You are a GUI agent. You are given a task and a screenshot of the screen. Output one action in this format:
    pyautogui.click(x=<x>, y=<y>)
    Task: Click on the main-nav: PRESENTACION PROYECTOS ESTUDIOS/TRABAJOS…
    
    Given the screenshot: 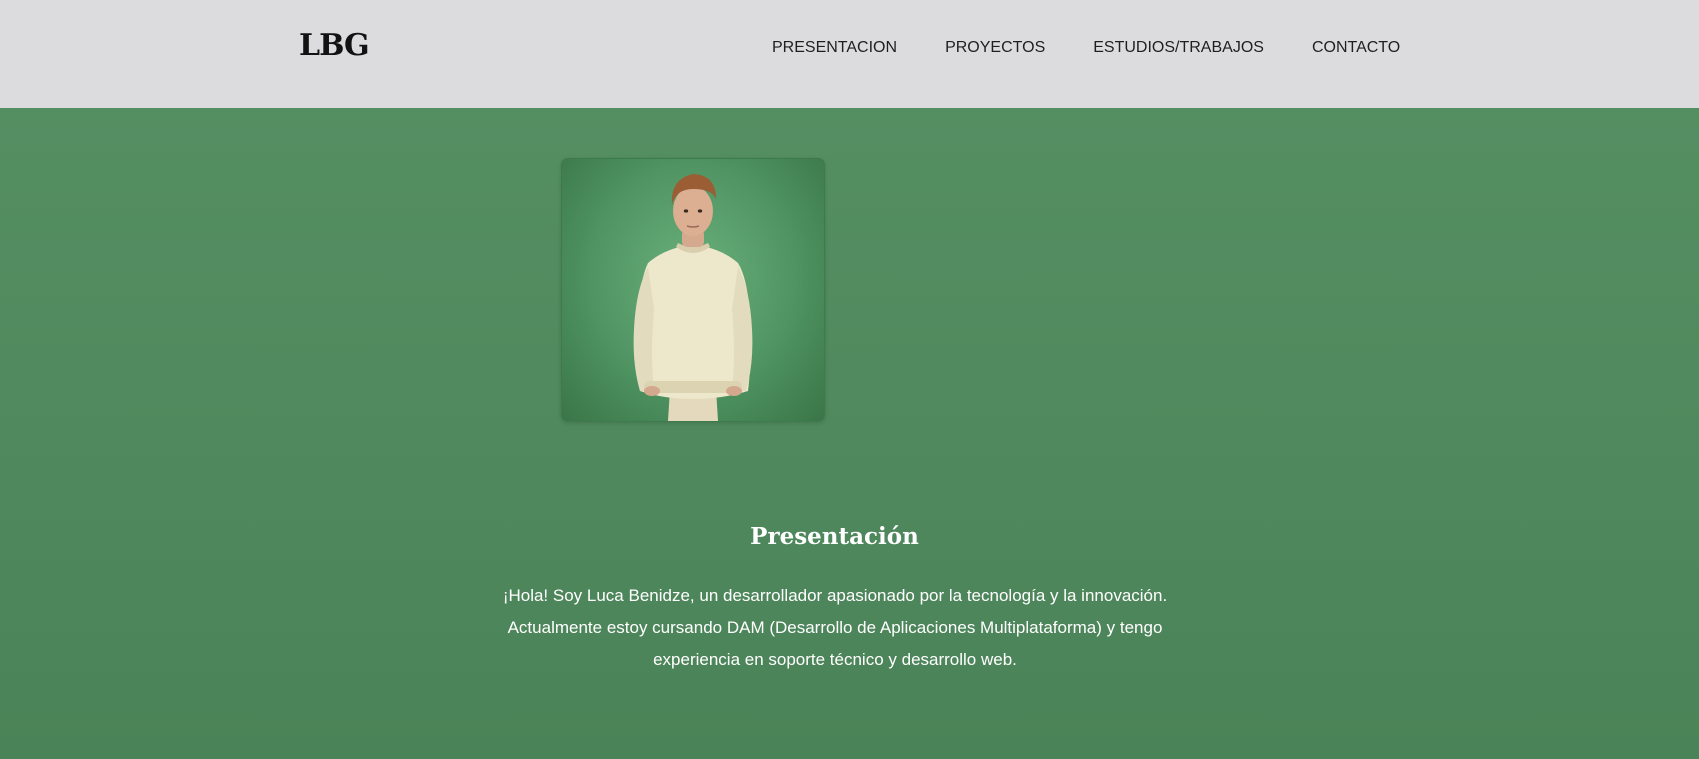 What is the action you would take?
    pyautogui.click(x=1110, y=48)
    